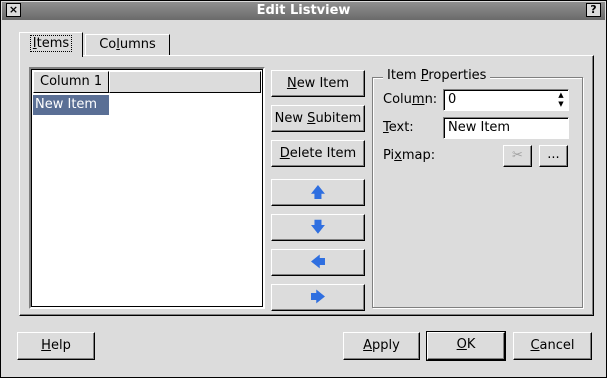 Image resolution: width=607 pixels, height=378 pixels. I want to click on tab-columns: Columns, so click(127, 44).